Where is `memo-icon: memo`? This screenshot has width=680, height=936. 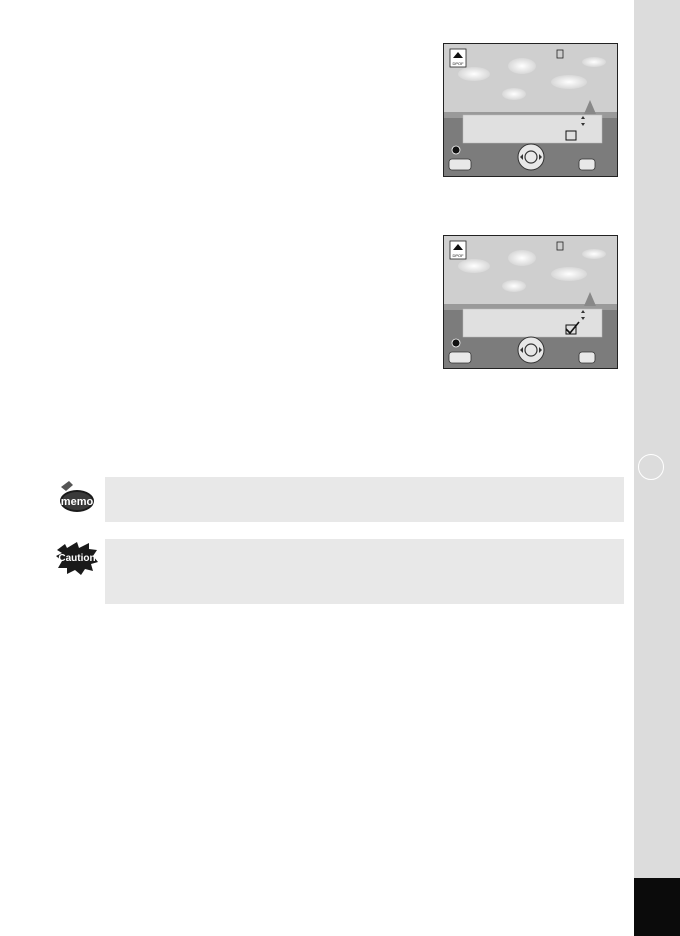
memo-icon: memo is located at coordinates (77, 496).